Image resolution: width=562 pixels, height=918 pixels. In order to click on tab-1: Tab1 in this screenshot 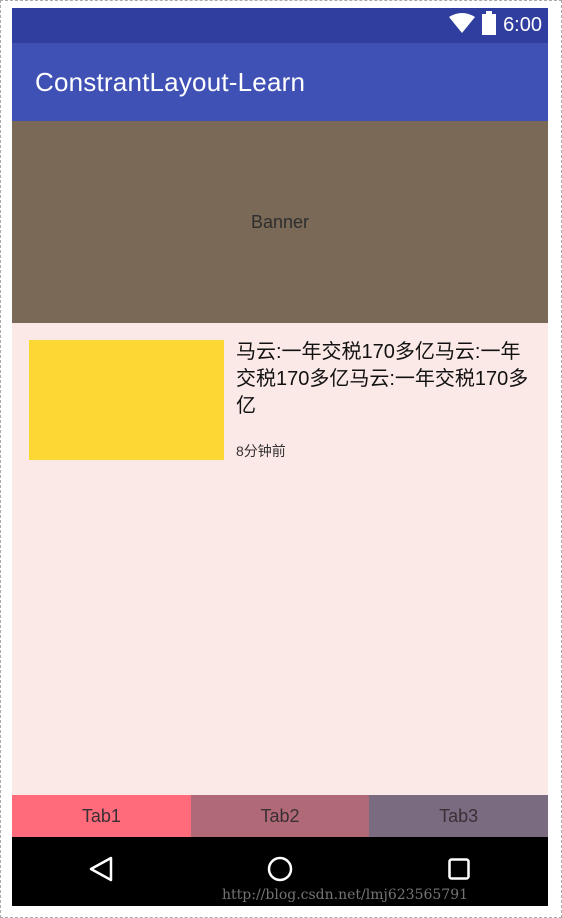, I will do `click(101, 816)`.